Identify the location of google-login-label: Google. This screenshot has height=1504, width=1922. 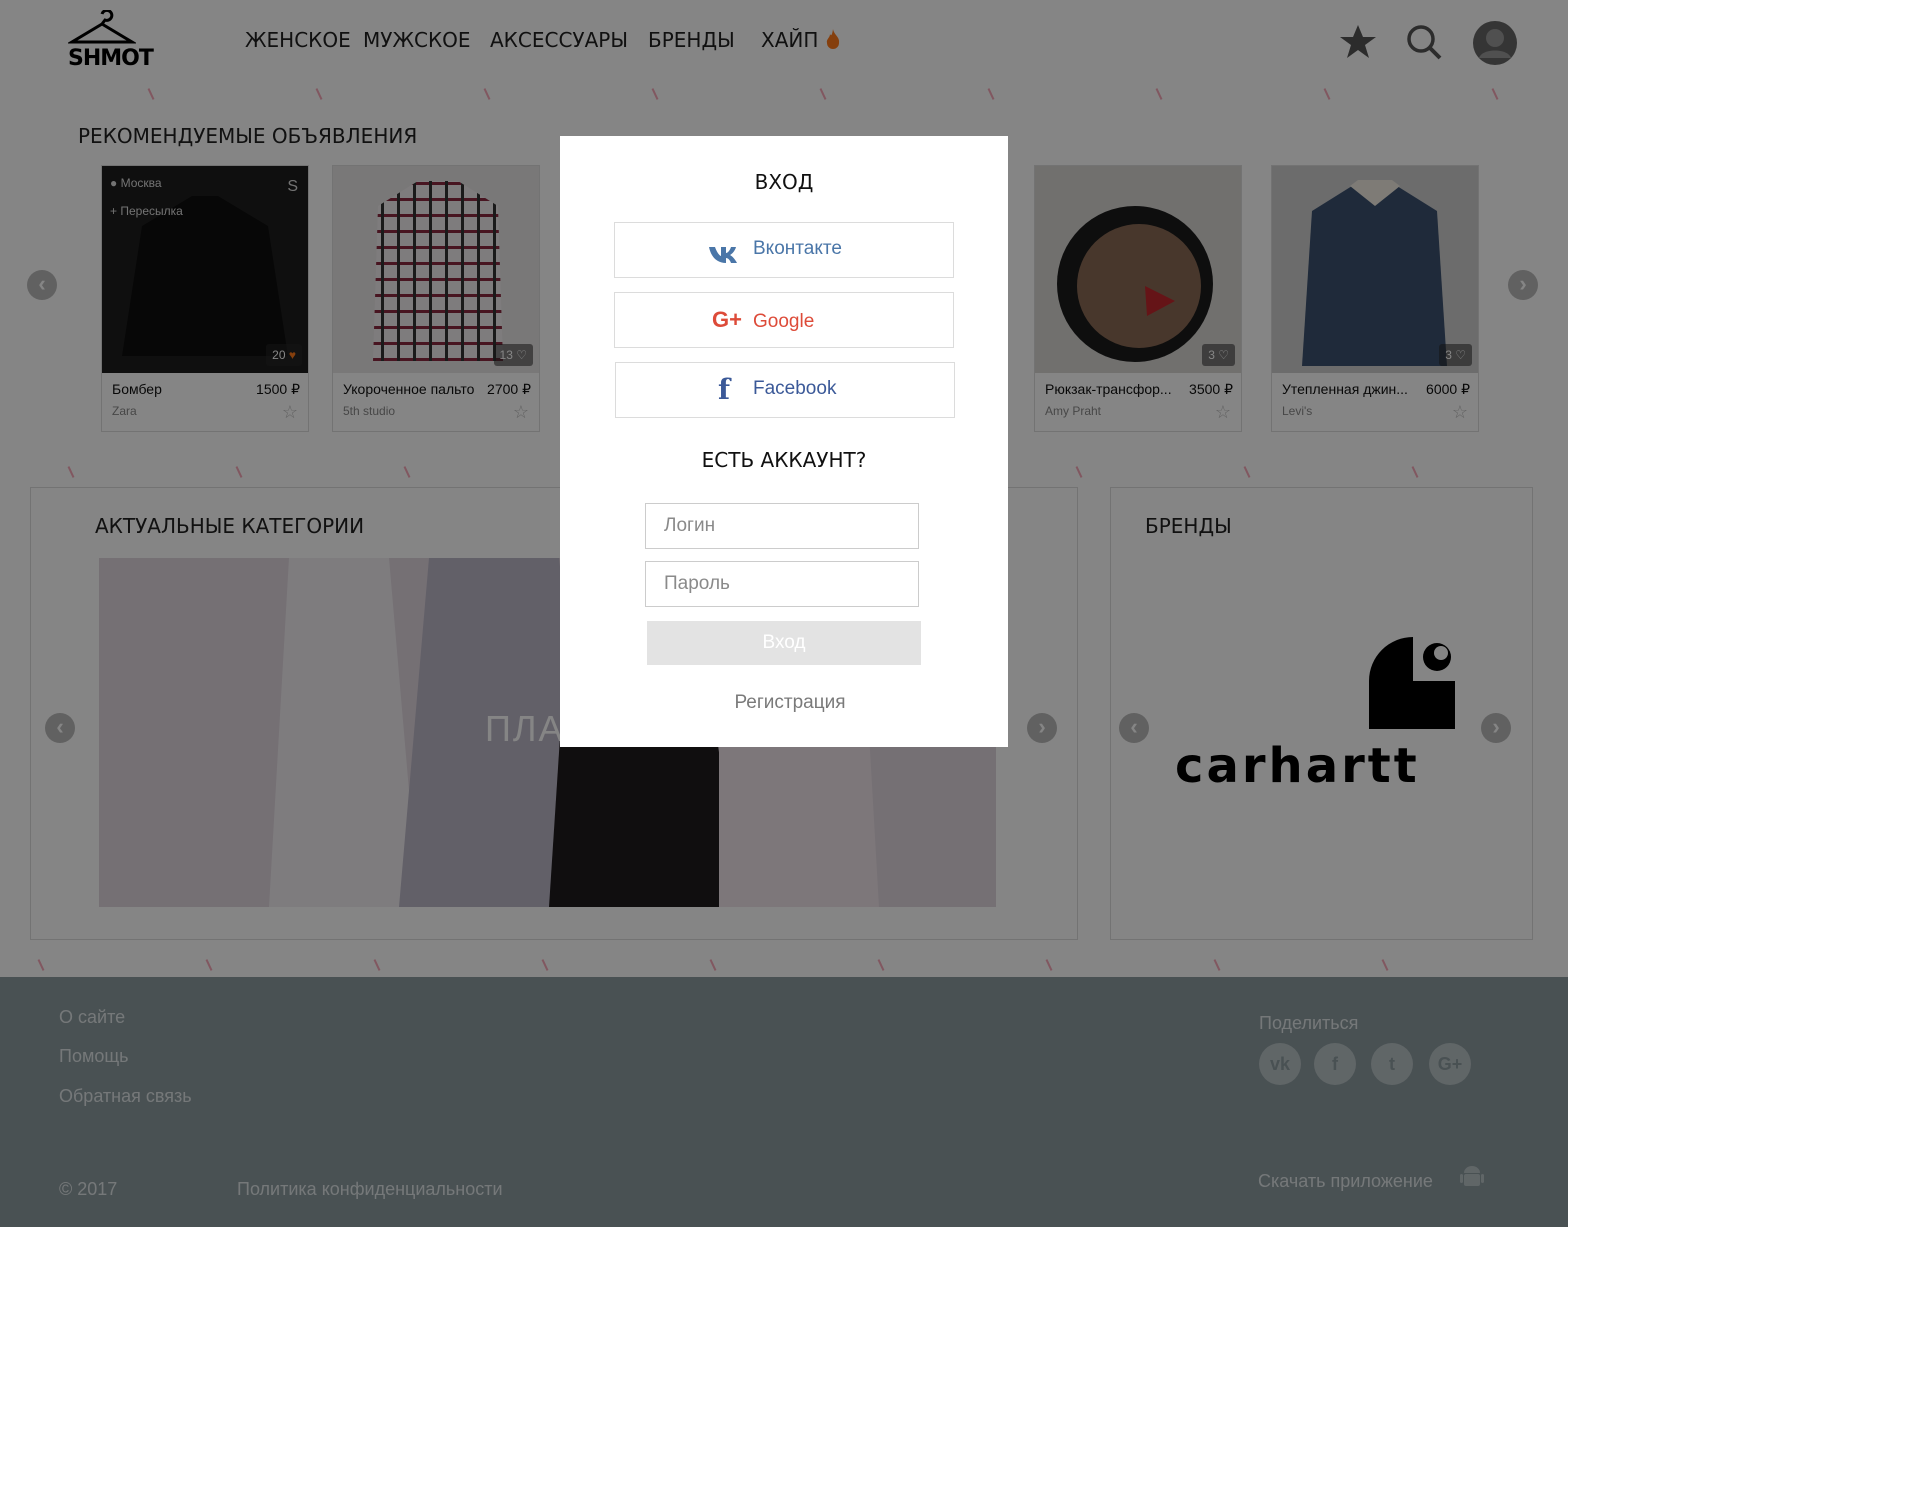
(784, 321).